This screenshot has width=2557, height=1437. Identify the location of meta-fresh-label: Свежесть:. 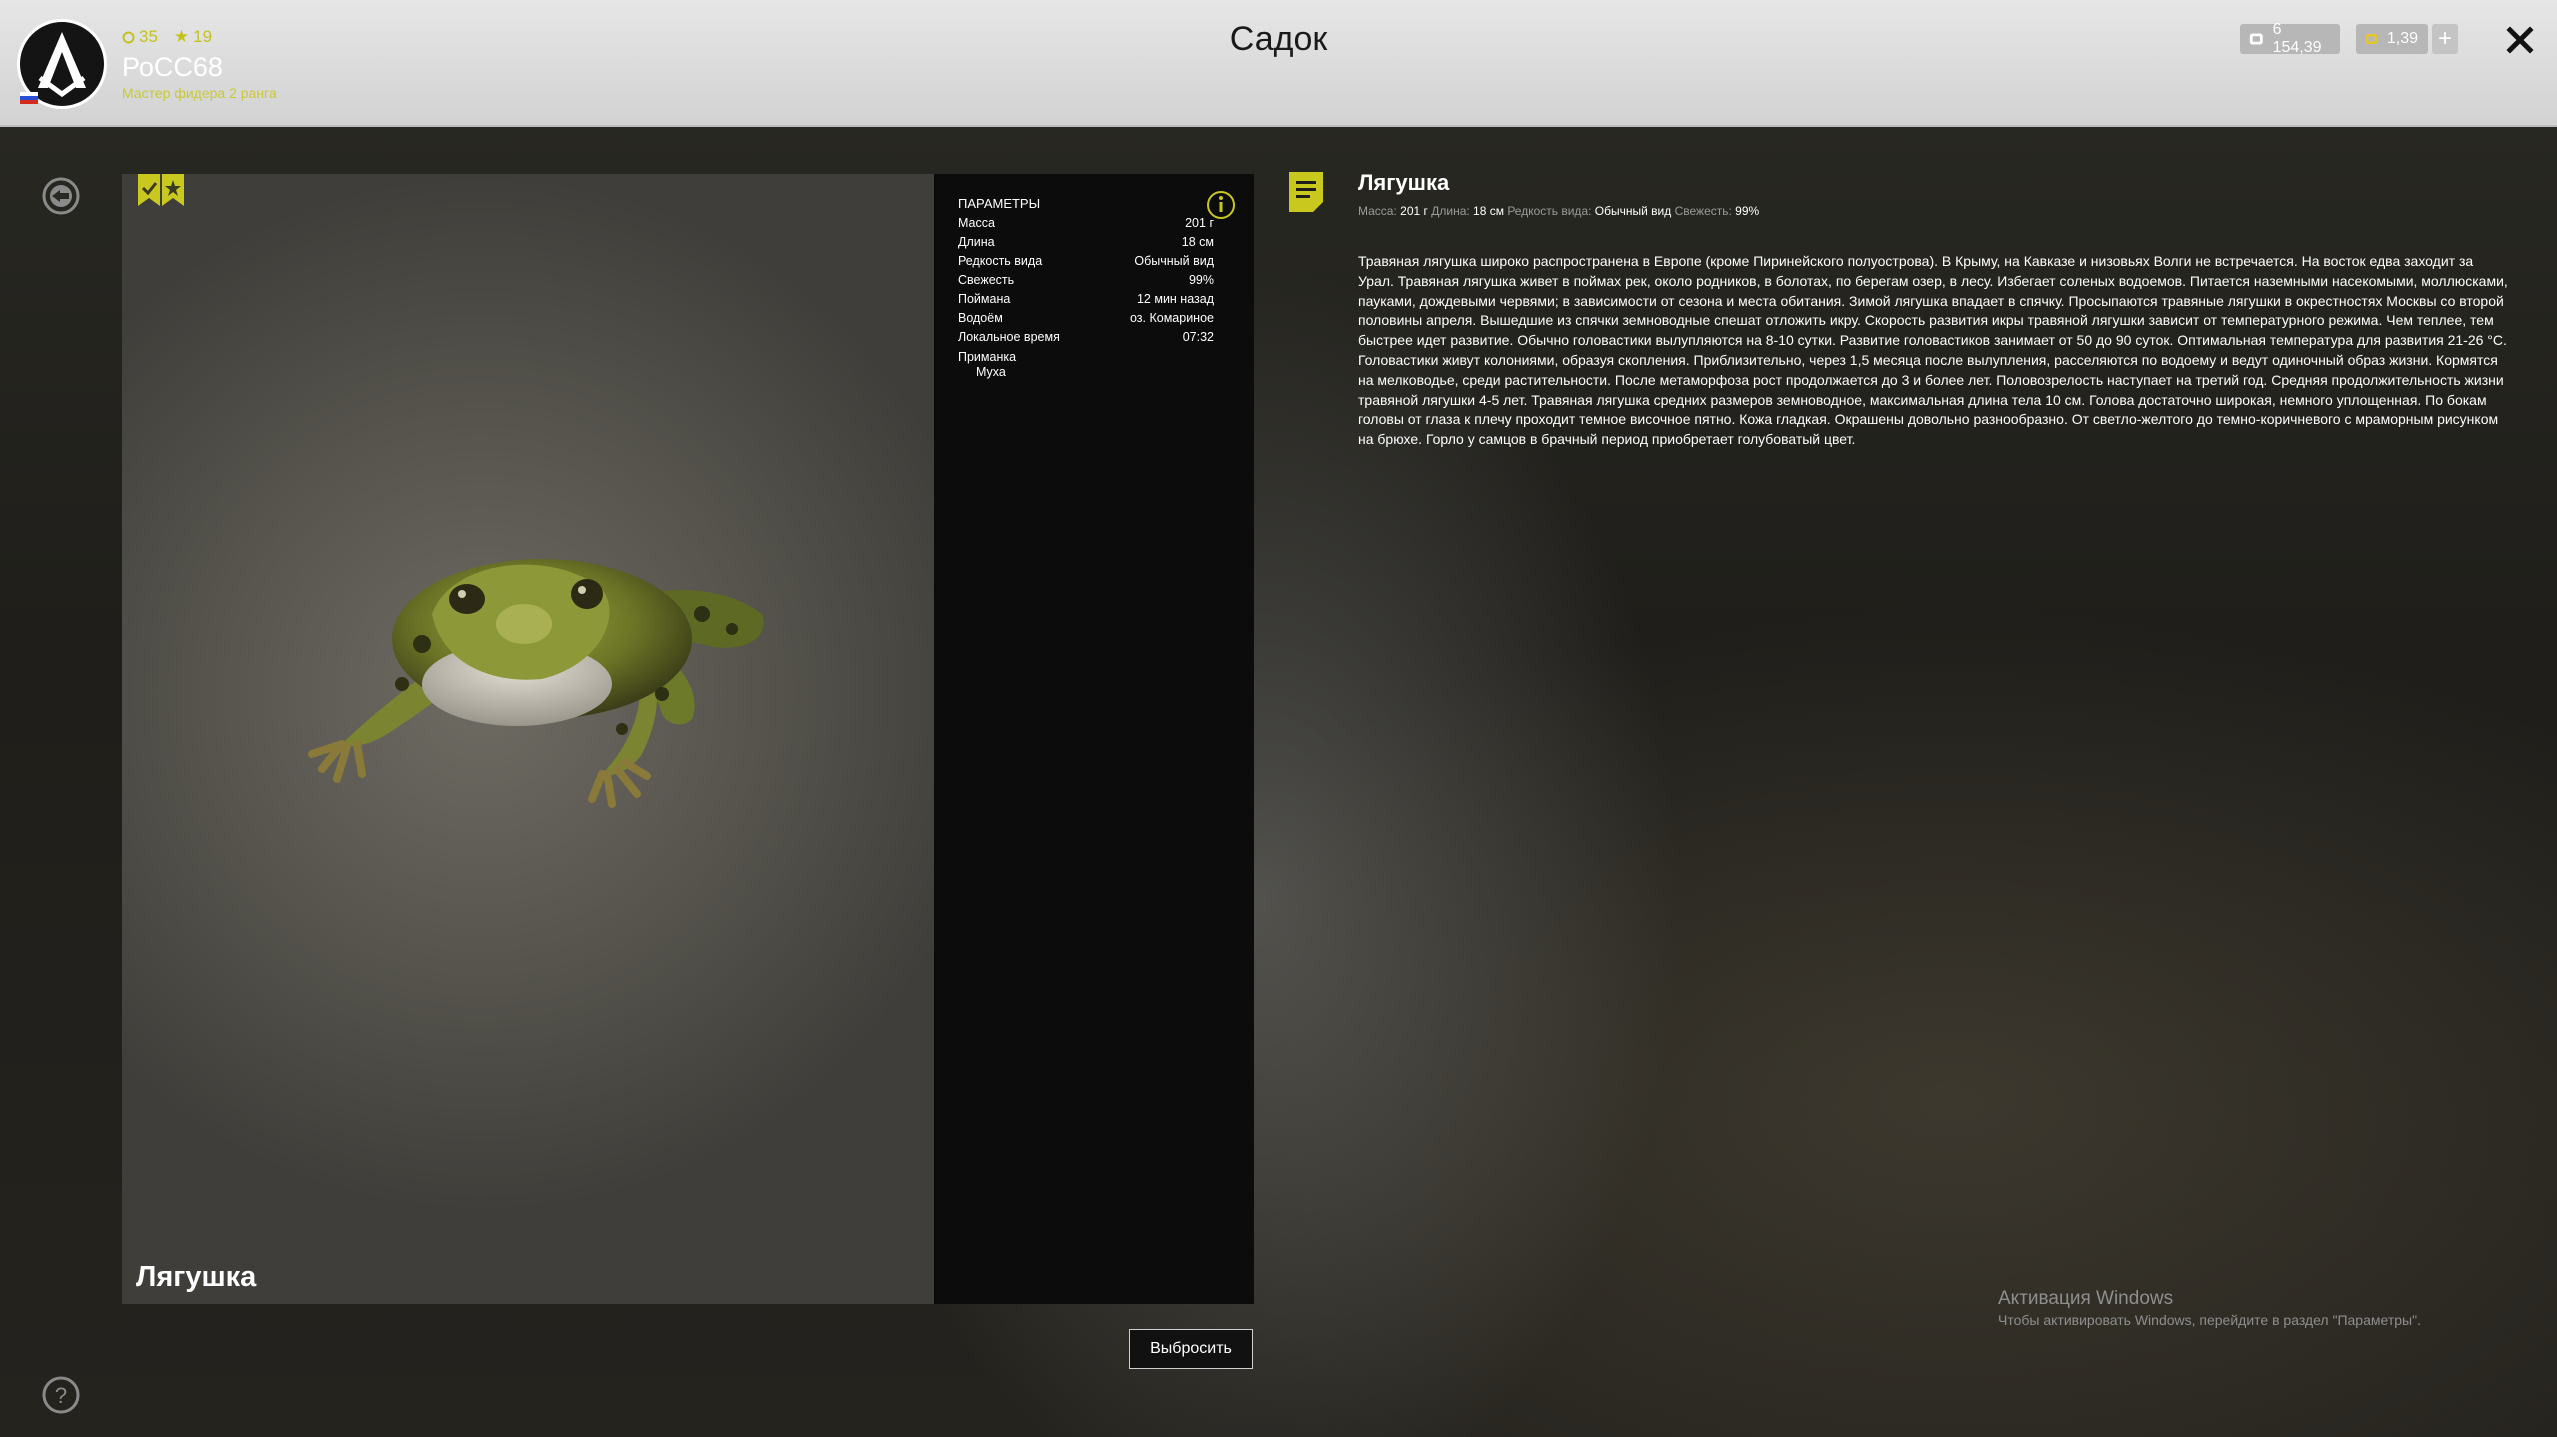
(1703, 211).